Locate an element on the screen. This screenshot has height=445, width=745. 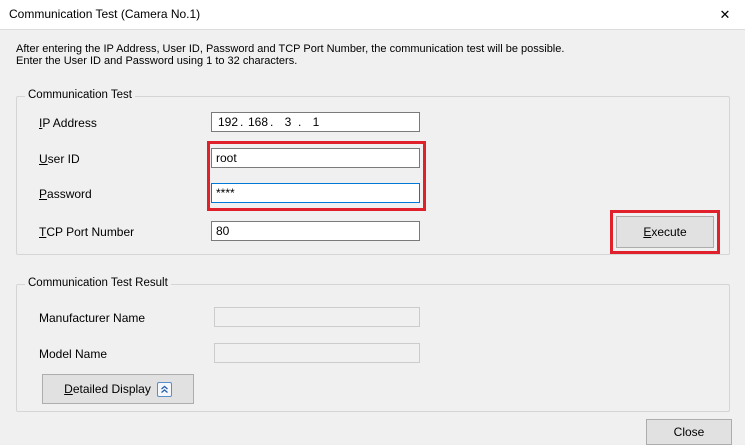
close-button: Close is located at coordinates (689, 432).